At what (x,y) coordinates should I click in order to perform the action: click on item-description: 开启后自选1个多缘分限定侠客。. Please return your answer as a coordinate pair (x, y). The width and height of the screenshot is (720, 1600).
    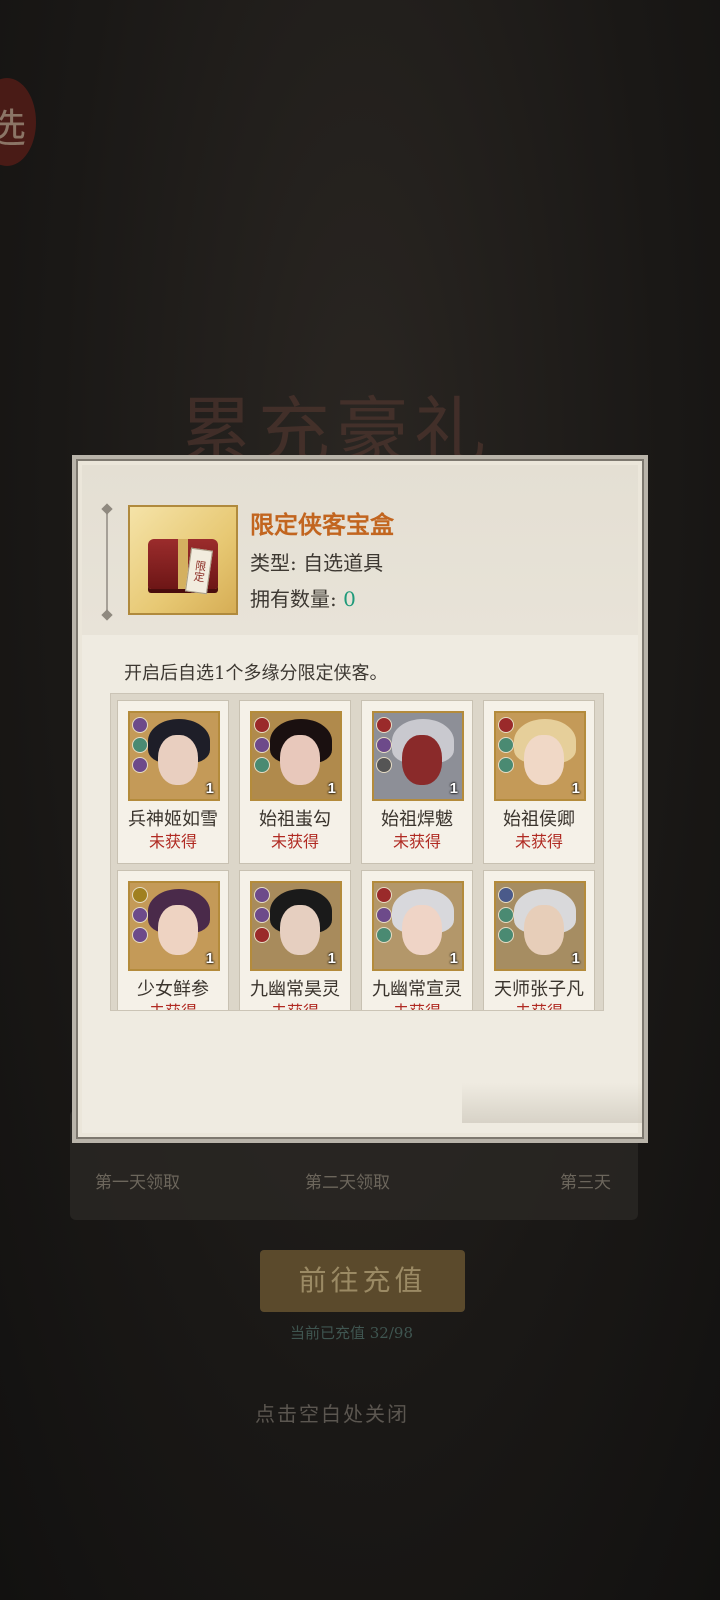
    Looking at the image, I should click on (256, 673).